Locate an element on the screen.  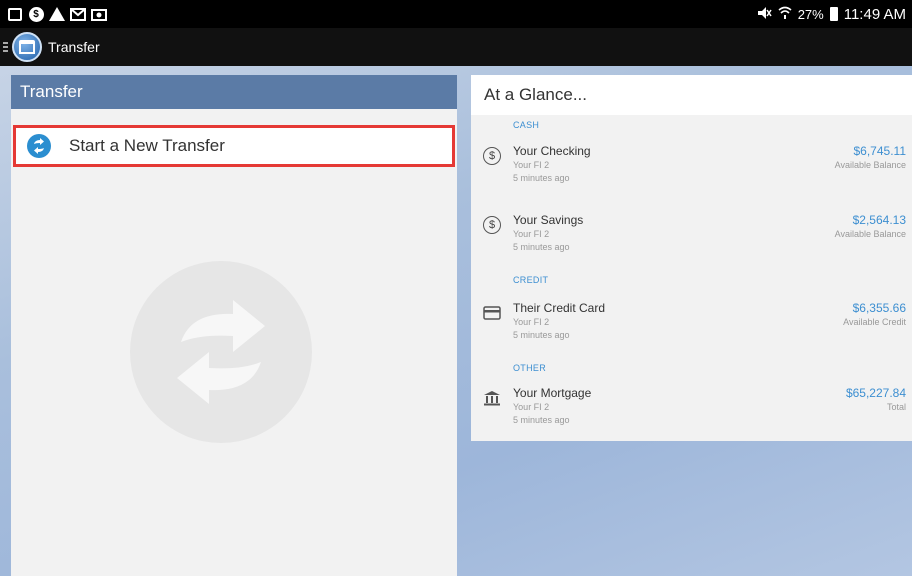
status-bar: $ 27% 11:49 AM is located at coordinates (456, 14).